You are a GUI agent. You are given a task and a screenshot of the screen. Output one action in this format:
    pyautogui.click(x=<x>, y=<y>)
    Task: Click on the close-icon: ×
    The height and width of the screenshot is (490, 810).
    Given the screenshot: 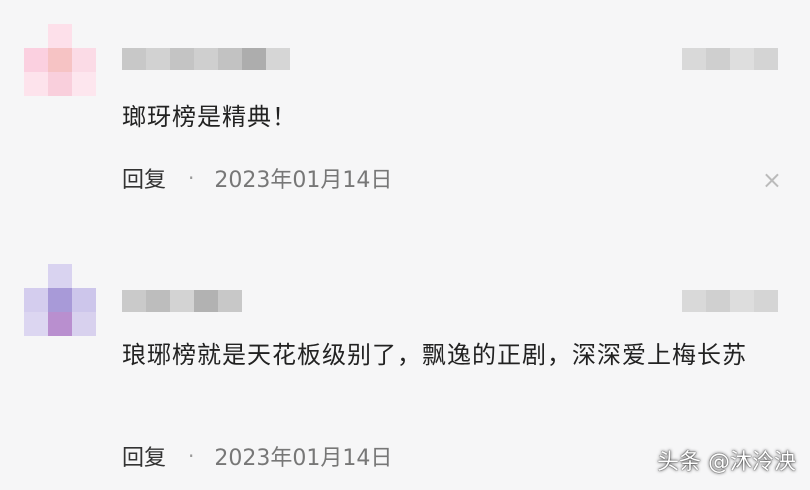 What is the action you would take?
    pyautogui.click(x=772, y=180)
    